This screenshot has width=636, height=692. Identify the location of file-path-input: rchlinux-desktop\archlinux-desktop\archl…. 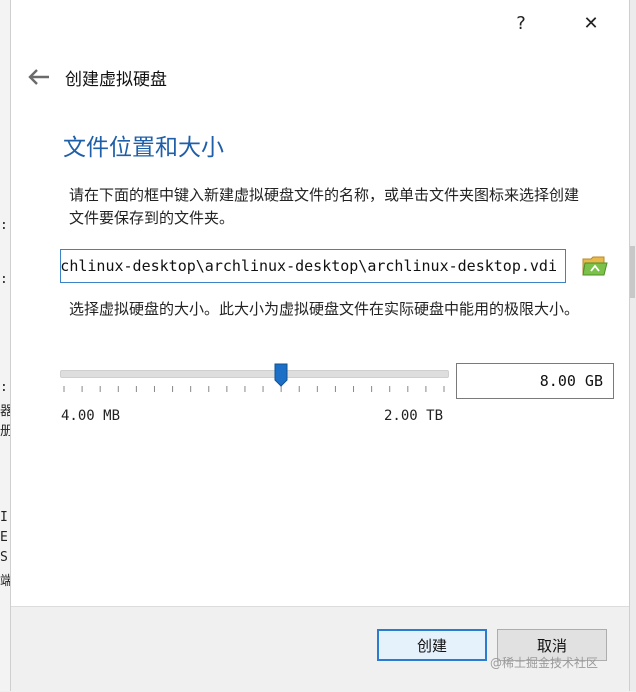
(313, 266).